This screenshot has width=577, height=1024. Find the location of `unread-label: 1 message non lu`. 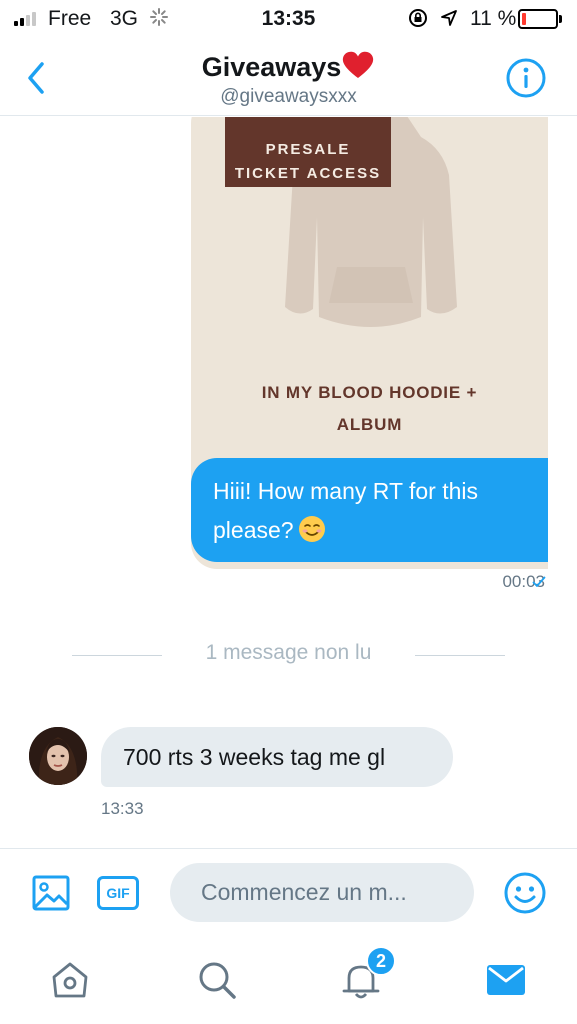

unread-label: 1 message non lu is located at coordinates (288, 652).